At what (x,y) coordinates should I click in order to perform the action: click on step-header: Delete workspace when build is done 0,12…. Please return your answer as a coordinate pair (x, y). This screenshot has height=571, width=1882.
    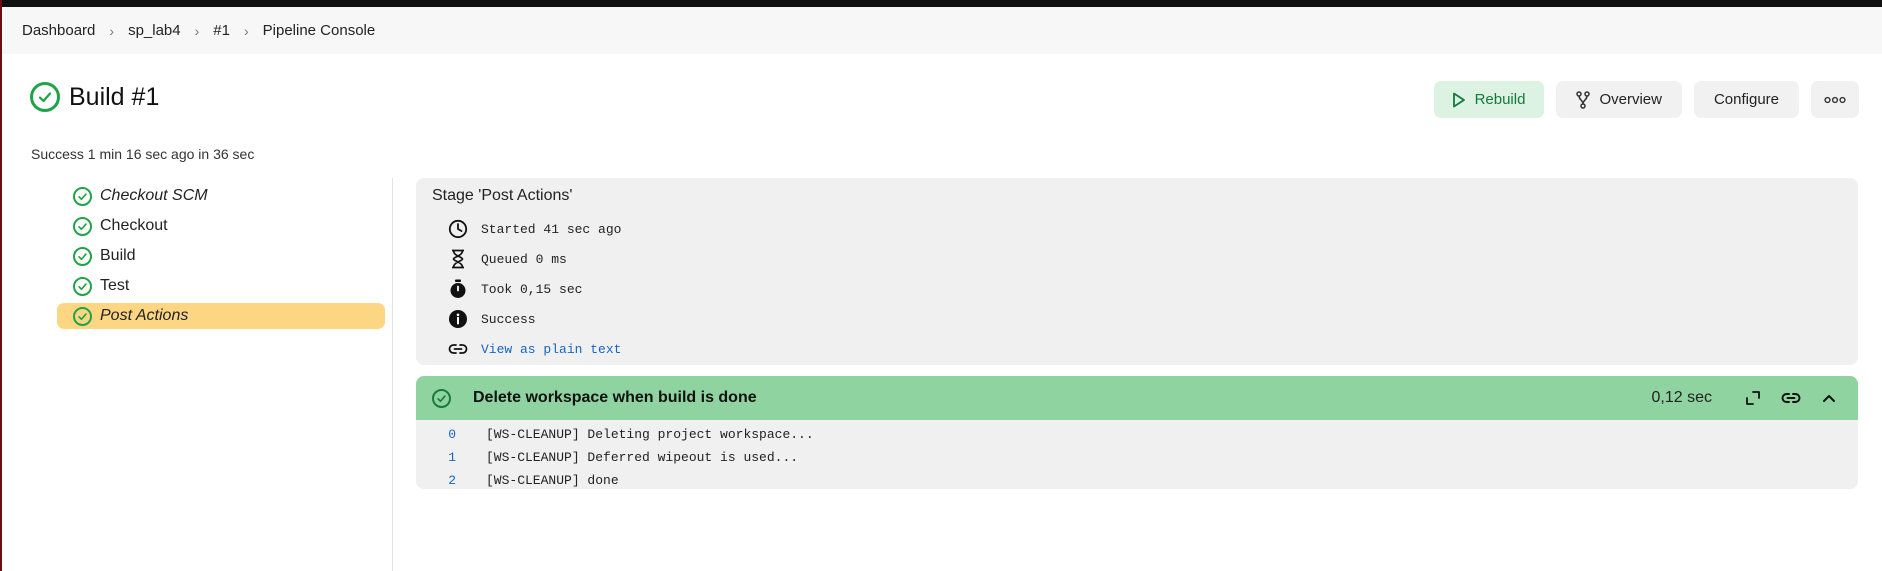
    Looking at the image, I should click on (1137, 398).